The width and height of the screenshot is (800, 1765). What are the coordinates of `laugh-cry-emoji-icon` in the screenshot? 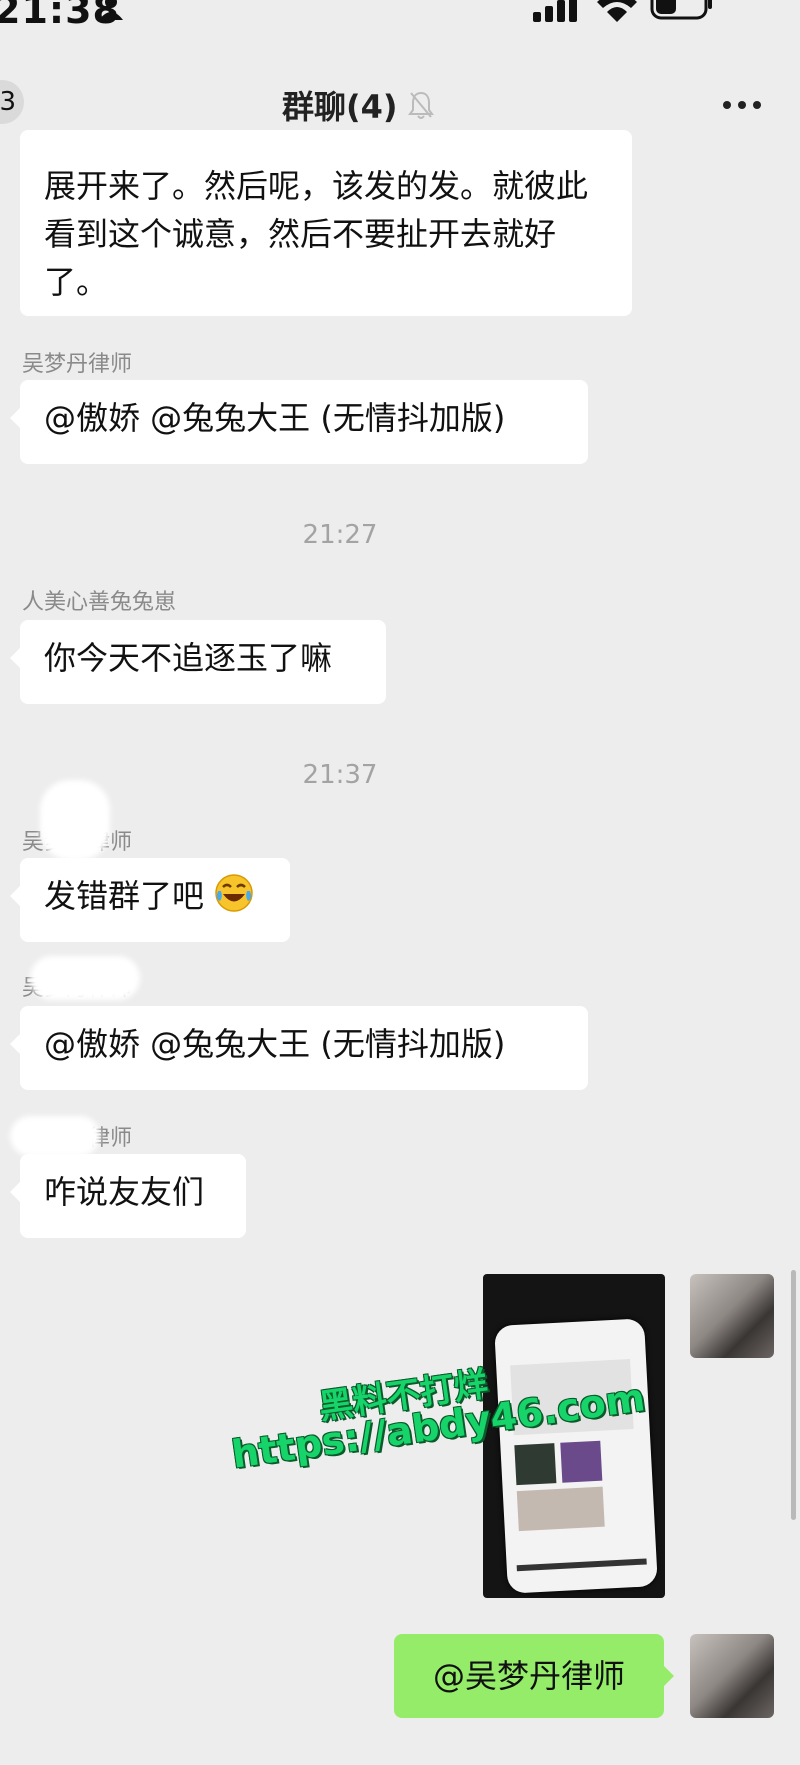 It's located at (234, 893).